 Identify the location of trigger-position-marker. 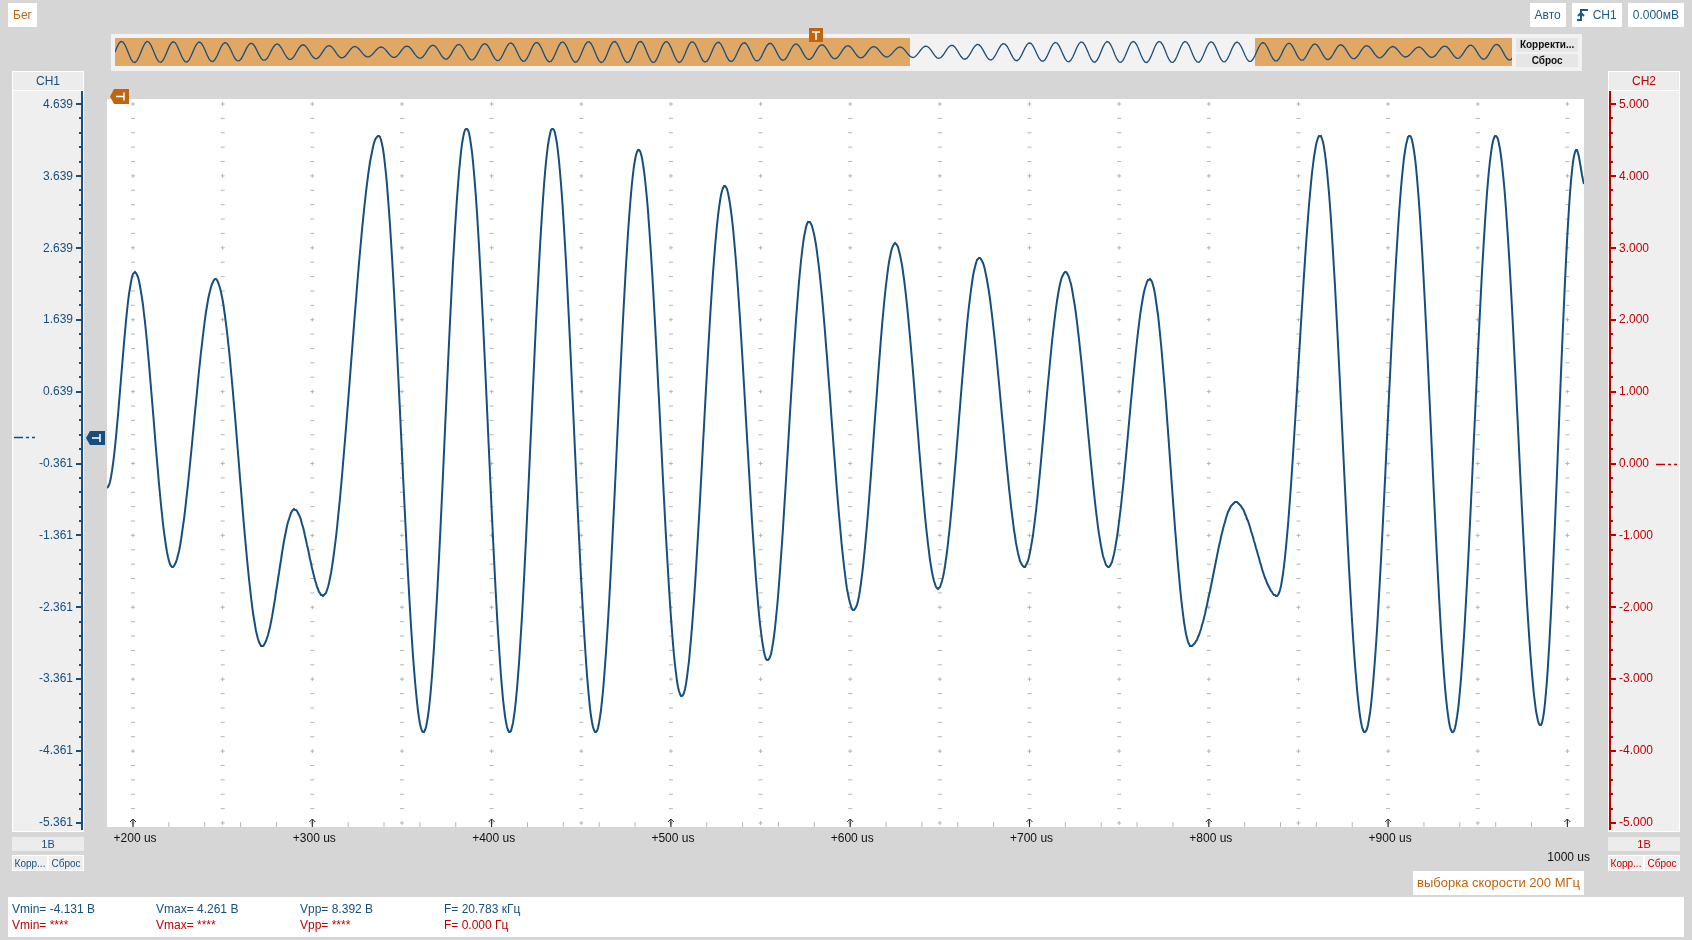
(816, 35).